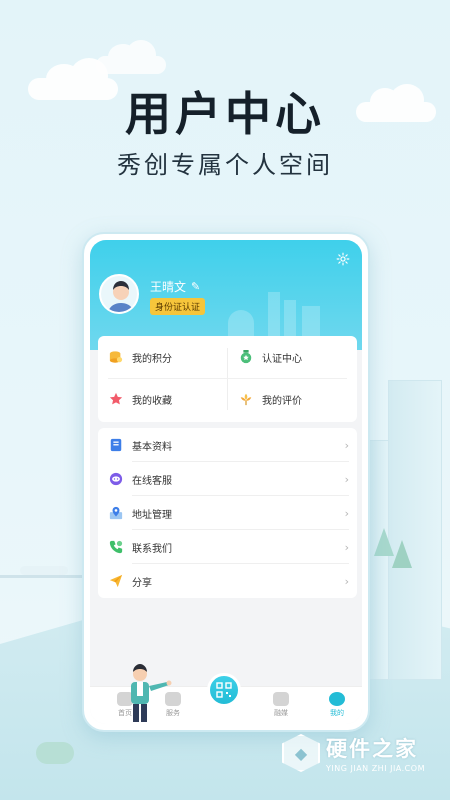 The image size is (450, 800). What do you see at coordinates (225, 114) in the screenshot?
I see `hero-title: 用户中心` at bounding box center [225, 114].